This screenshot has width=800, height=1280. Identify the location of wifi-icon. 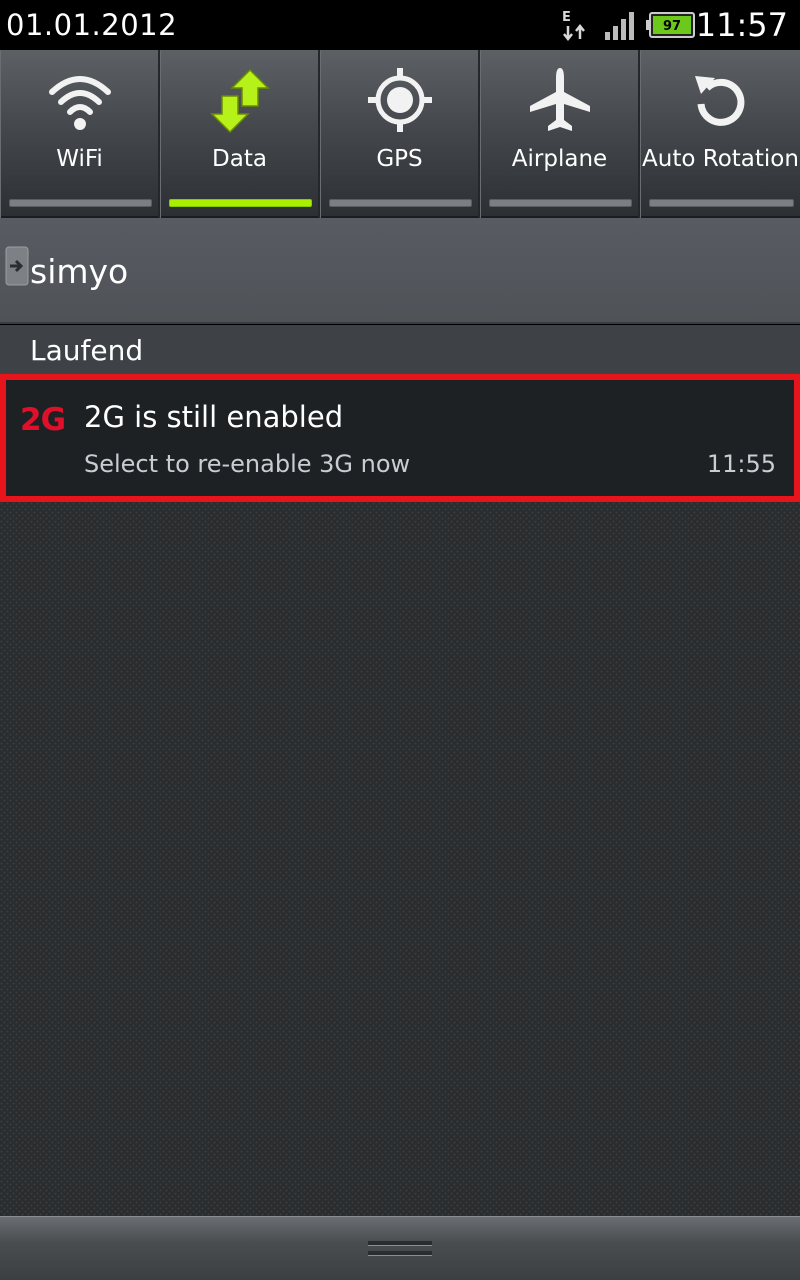
(79, 103).